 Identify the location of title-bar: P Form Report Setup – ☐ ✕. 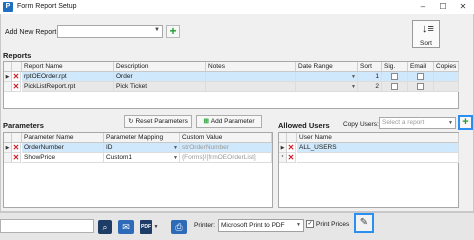
(237, 7).